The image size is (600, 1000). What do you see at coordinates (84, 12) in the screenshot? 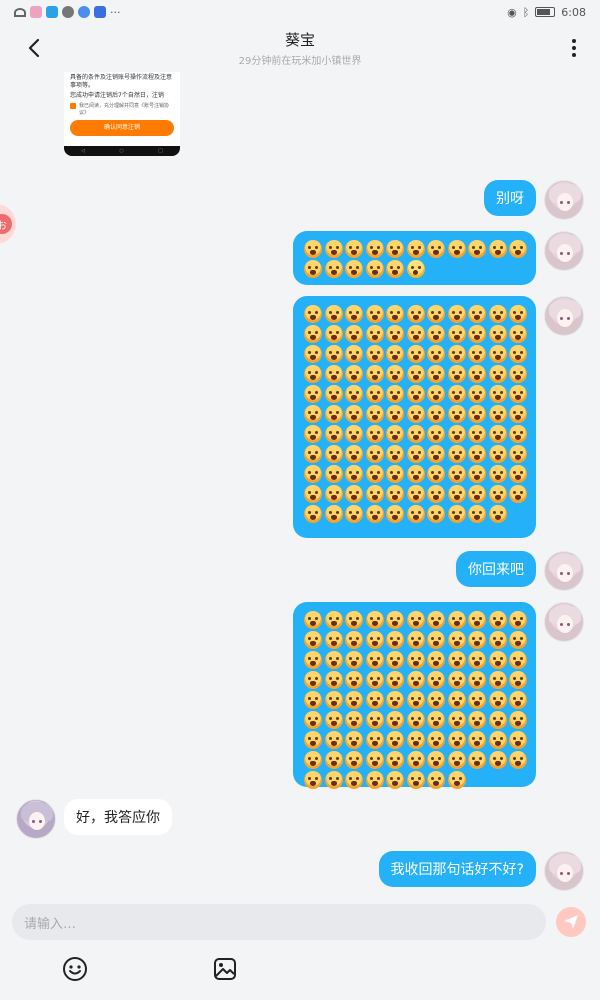
I see `browser-icon` at bounding box center [84, 12].